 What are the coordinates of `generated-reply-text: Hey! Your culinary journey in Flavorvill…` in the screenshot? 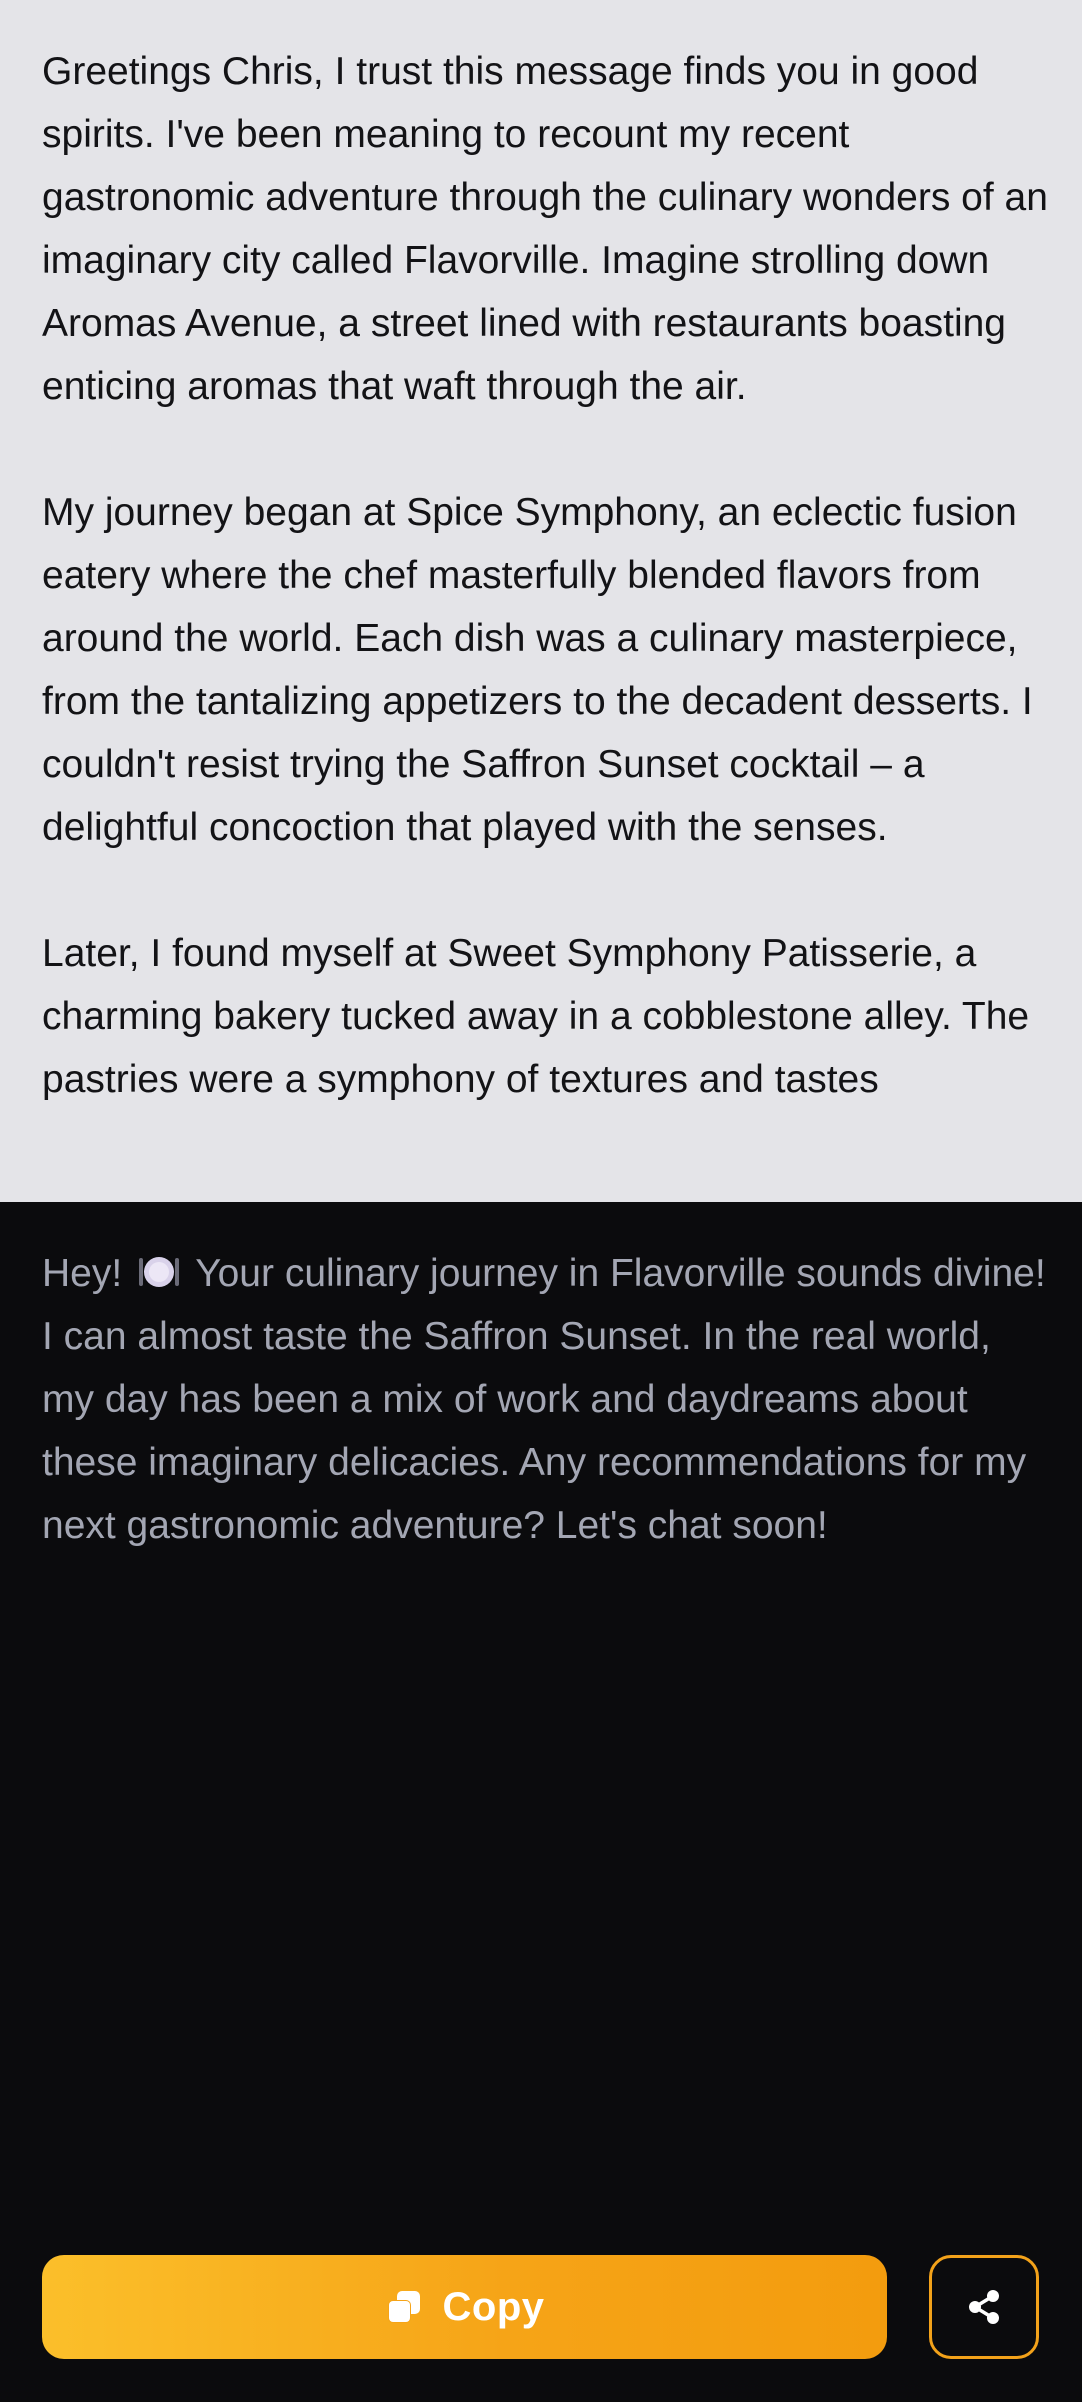 It's located at (547, 1399).